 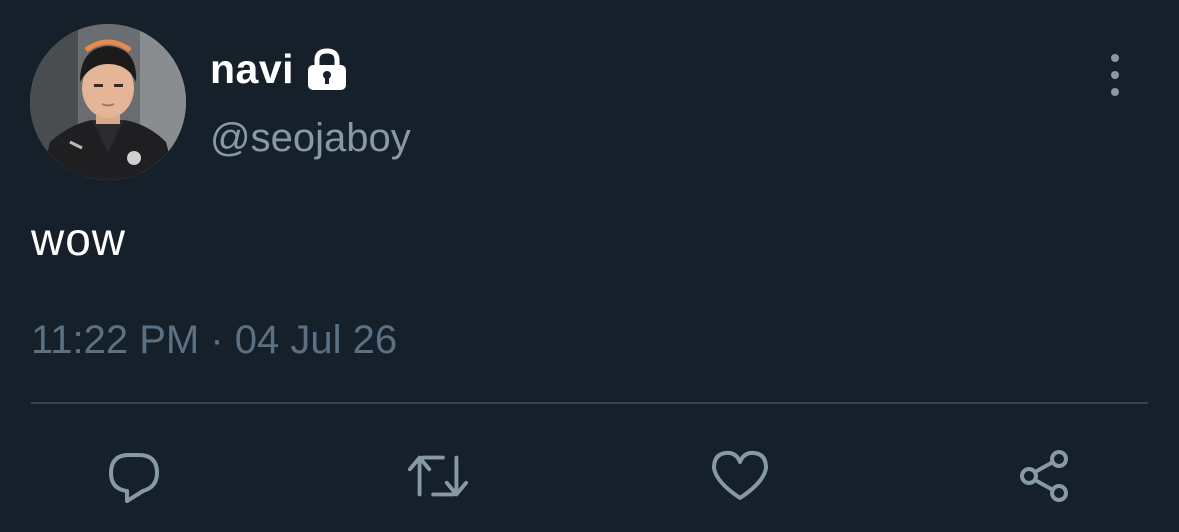 I want to click on retweet-button, so click(x=438, y=476).